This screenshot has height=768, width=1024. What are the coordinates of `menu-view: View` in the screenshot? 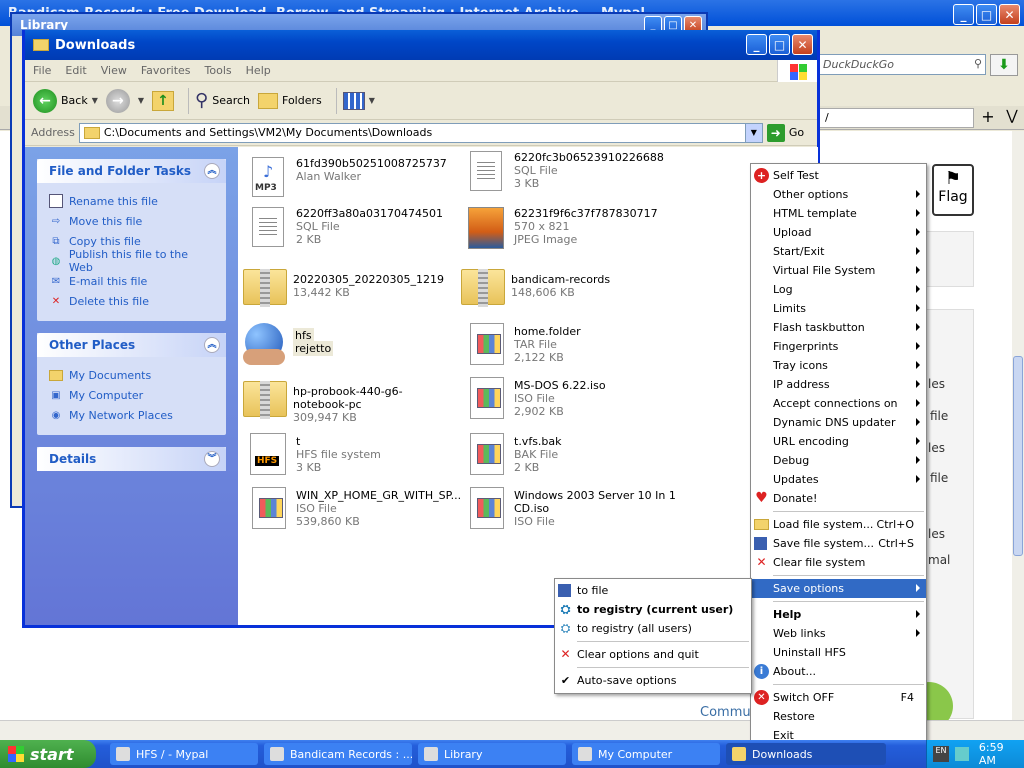 It's located at (114, 70).